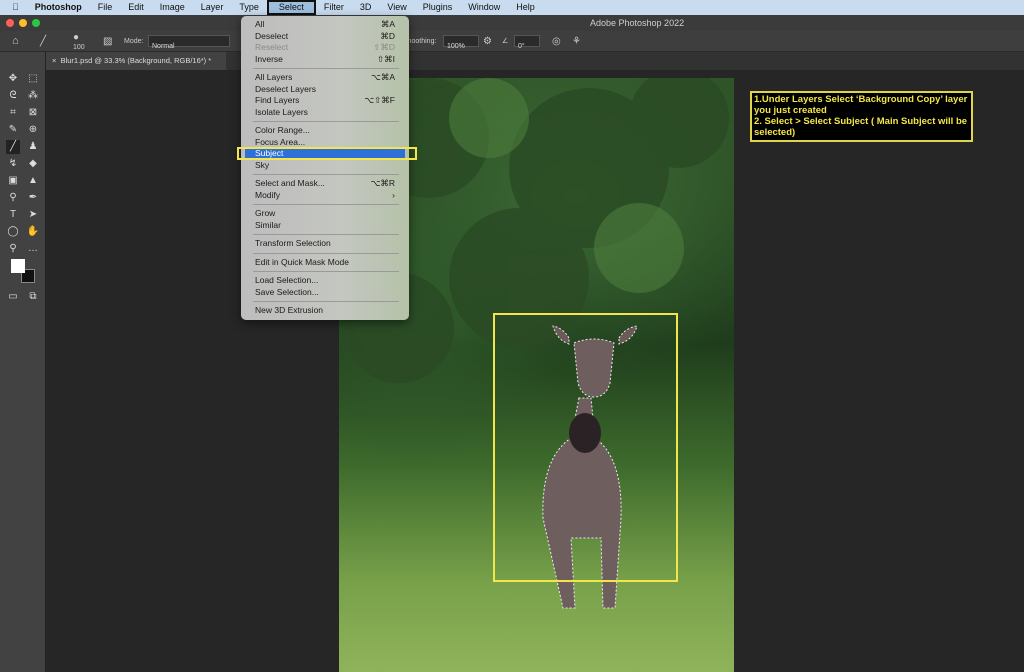 The width and height of the screenshot is (1024, 672). I want to click on menu-item-label: Transform Selection, so click(293, 243).